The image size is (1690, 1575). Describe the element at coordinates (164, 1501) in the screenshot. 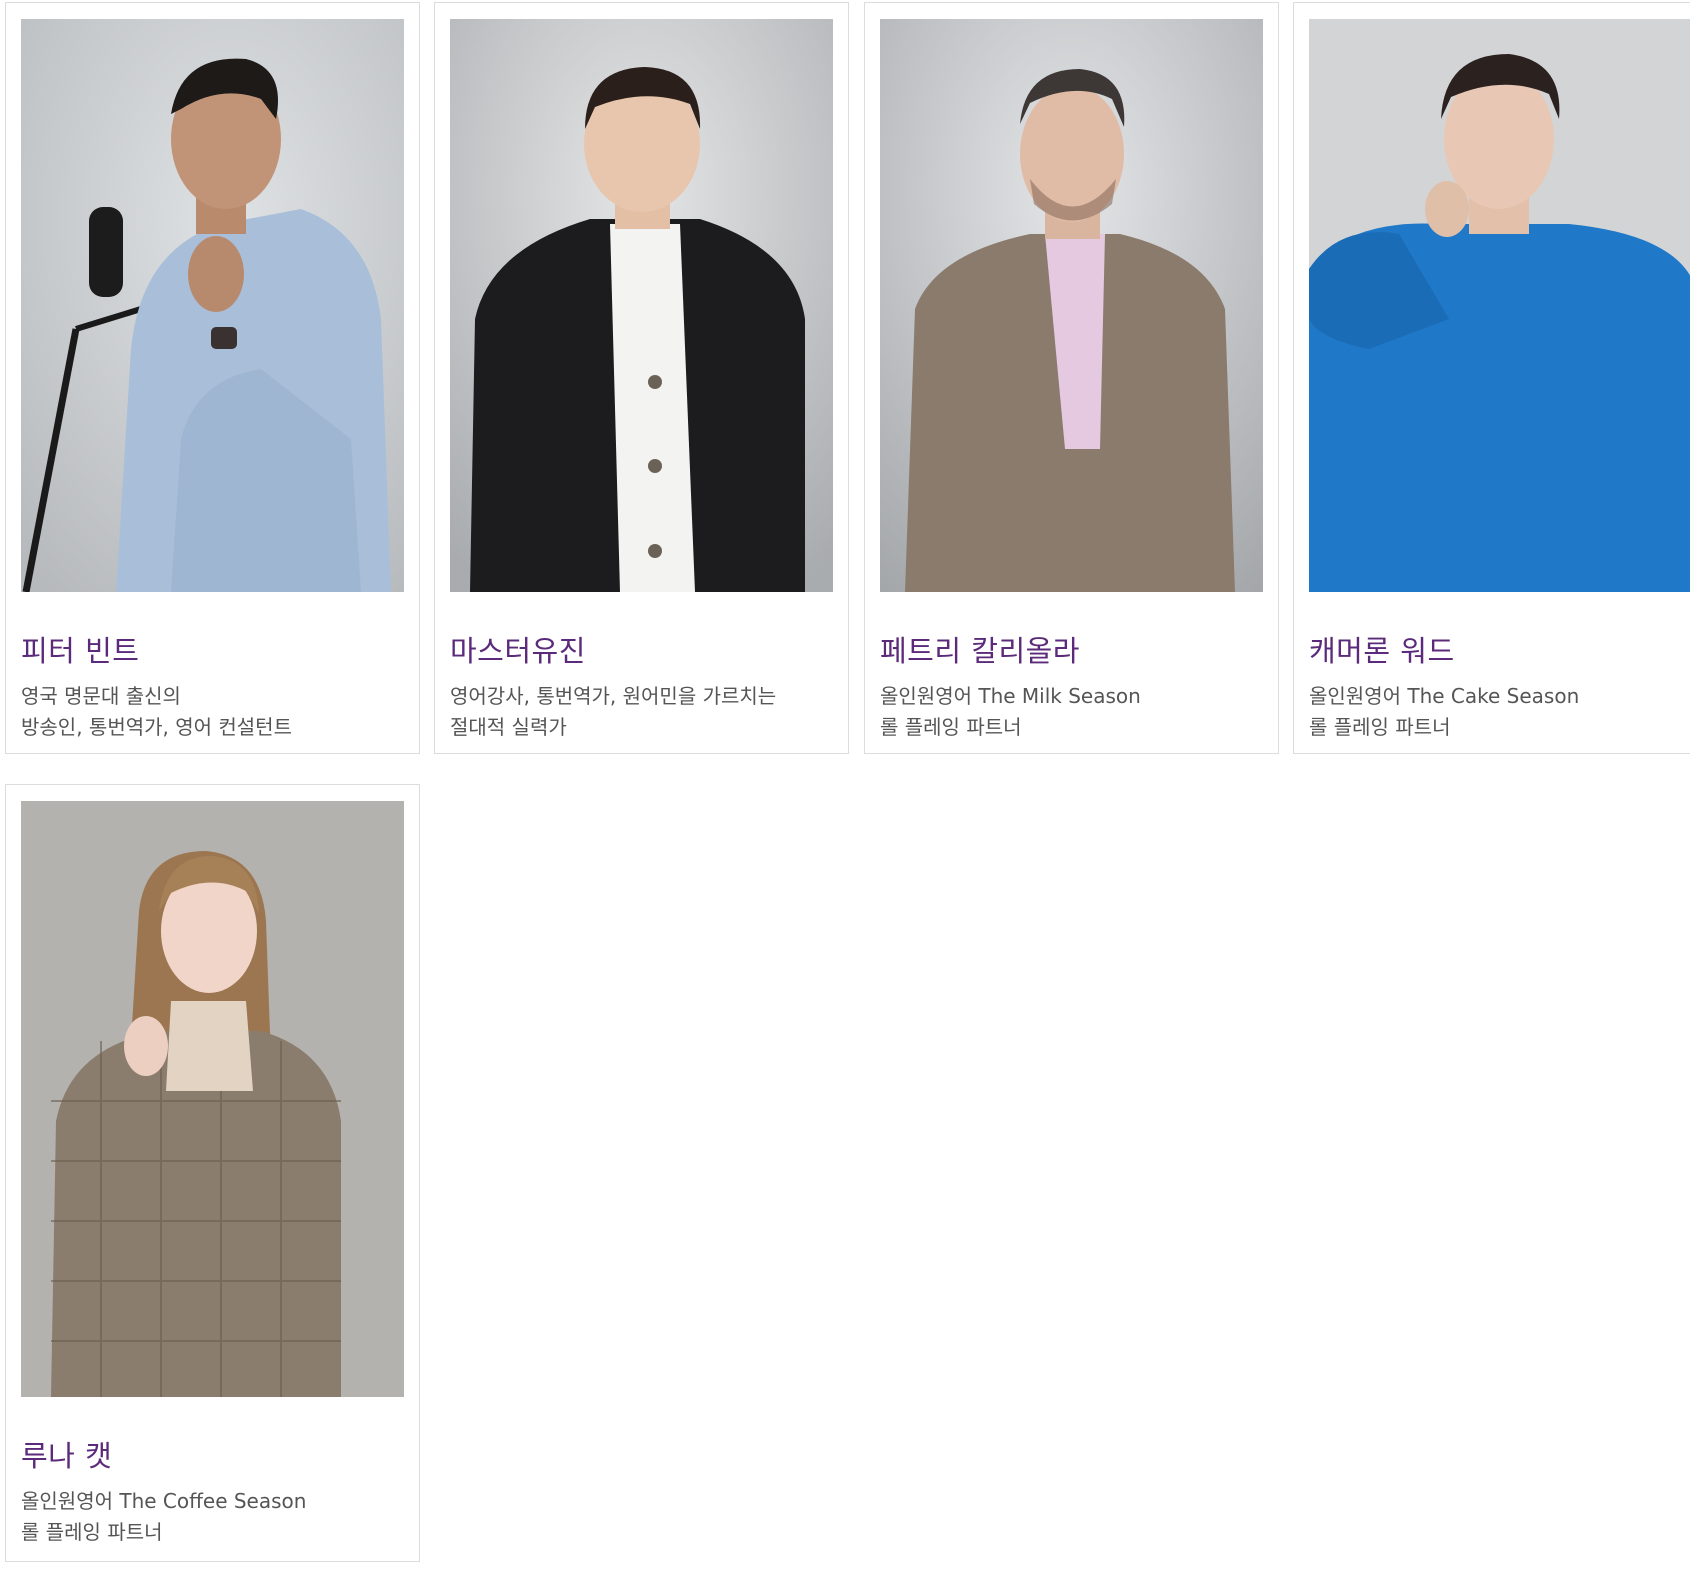

I see `partner-description-line: 올인원영어 The Coffee Season` at that location.